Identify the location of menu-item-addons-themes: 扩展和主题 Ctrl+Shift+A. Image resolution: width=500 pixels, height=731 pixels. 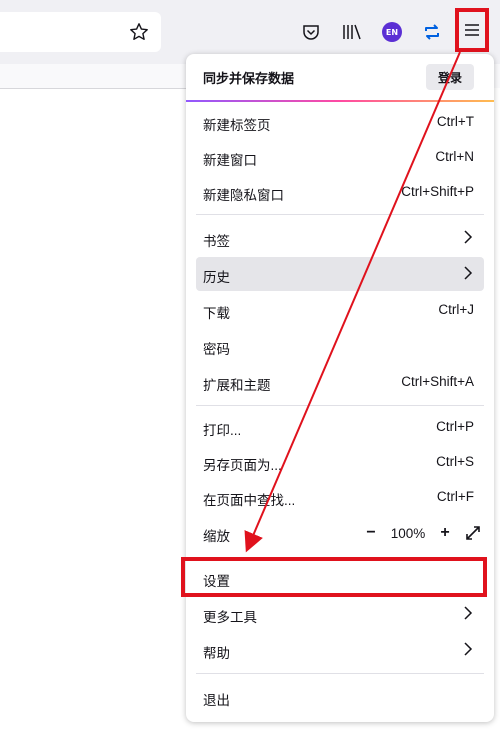
(340, 382).